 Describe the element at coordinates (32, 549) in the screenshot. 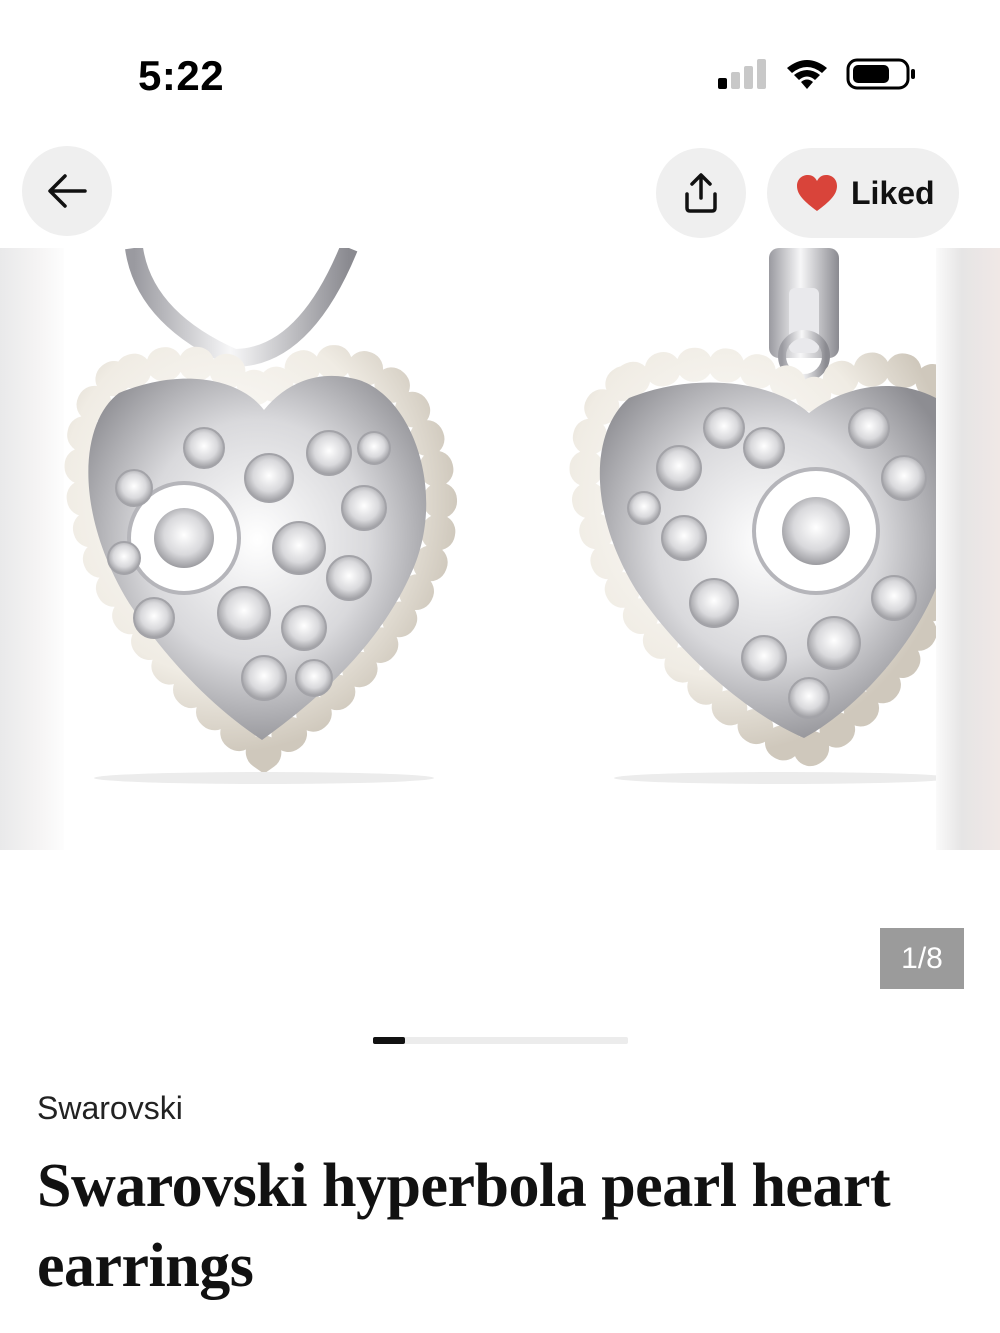

I see `previous-image-peek` at that location.